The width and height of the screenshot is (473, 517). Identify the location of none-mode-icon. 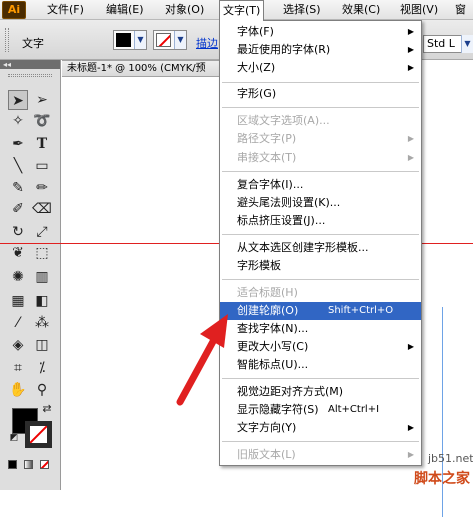
(44, 464).